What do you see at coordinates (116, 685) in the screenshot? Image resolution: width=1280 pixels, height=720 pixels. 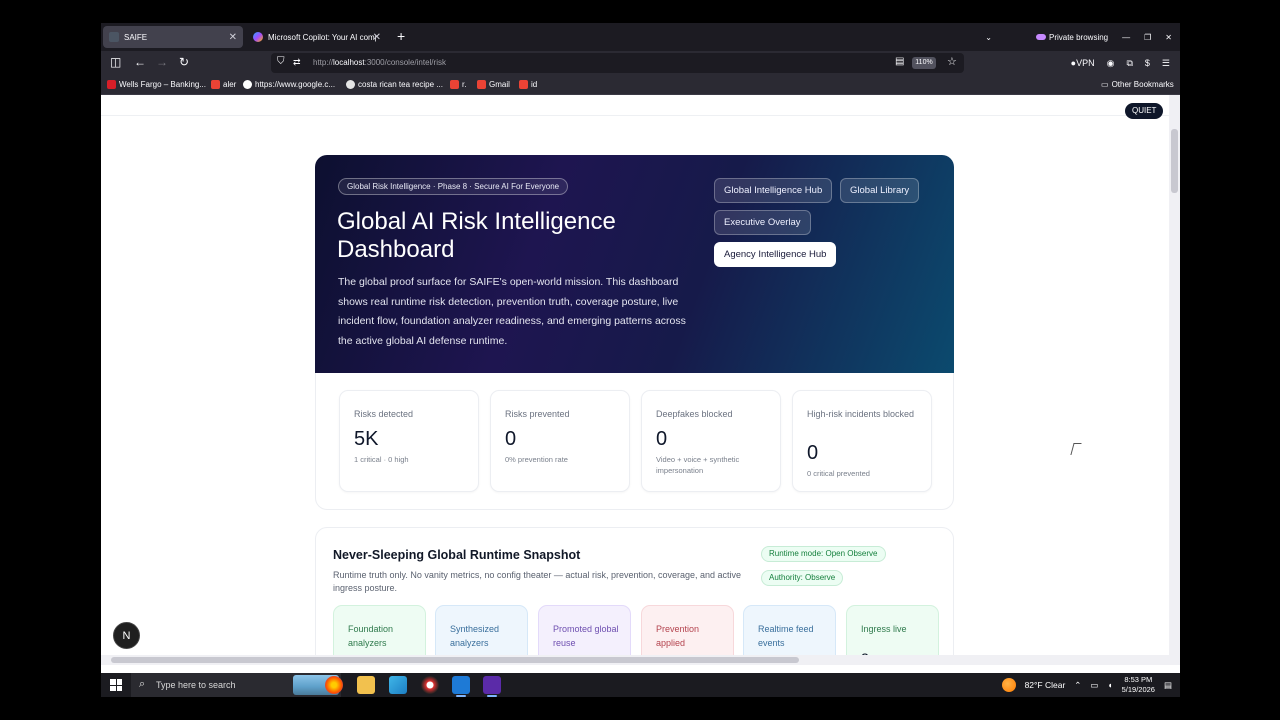 I see `windows-start-icon` at bounding box center [116, 685].